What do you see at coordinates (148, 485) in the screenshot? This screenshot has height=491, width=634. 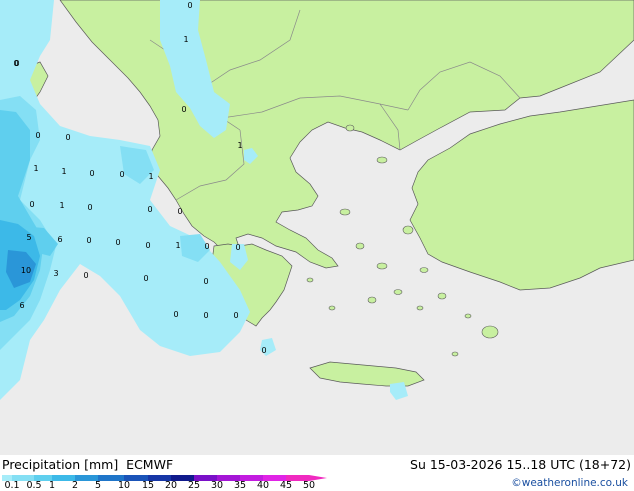 I see `legend-tick-label: 15` at bounding box center [148, 485].